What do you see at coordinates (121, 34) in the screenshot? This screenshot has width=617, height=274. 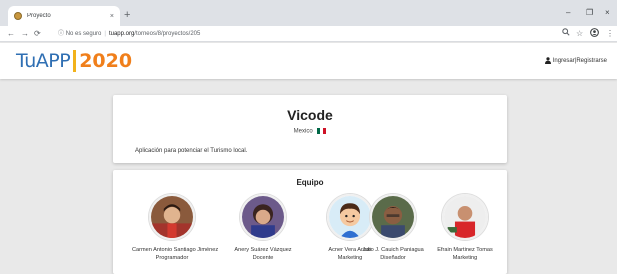 I see `url-host: tuapp.org` at bounding box center [121, 34].